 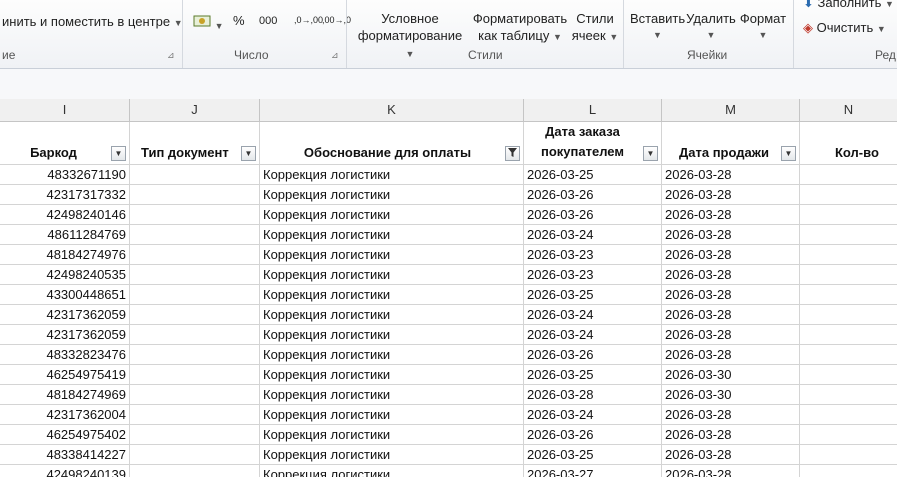 I want to click on header-cell-reason: Обоснование для оплаты, so click(x=392, y=143).